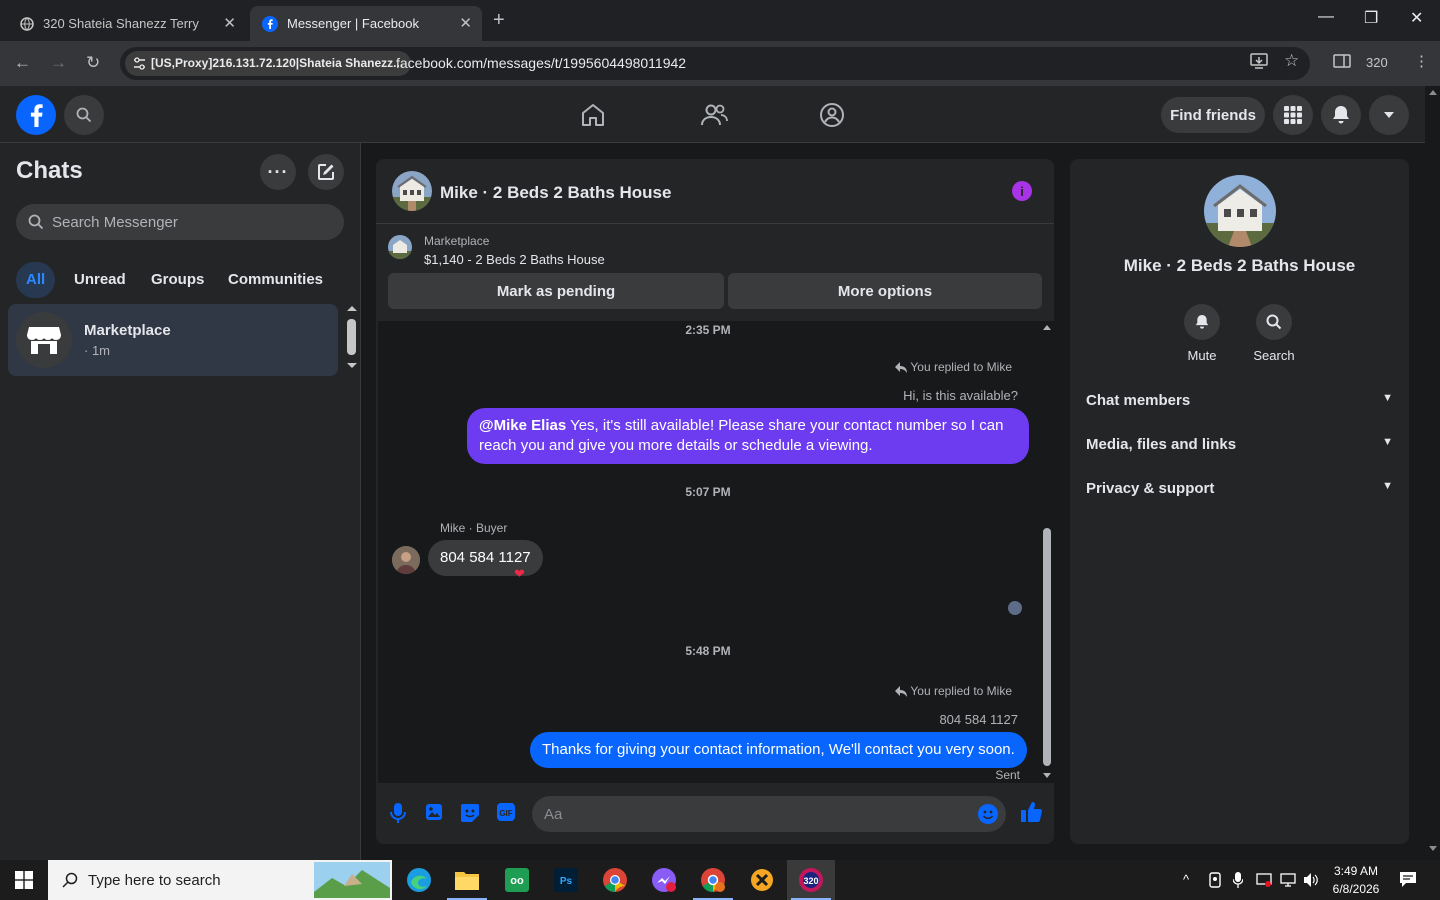 The height and width of the screenshot is (900, 1440). Describe the element at coordinates (22, 63) in the screenshot. I see `back-arrow-icon: ←` at that location.